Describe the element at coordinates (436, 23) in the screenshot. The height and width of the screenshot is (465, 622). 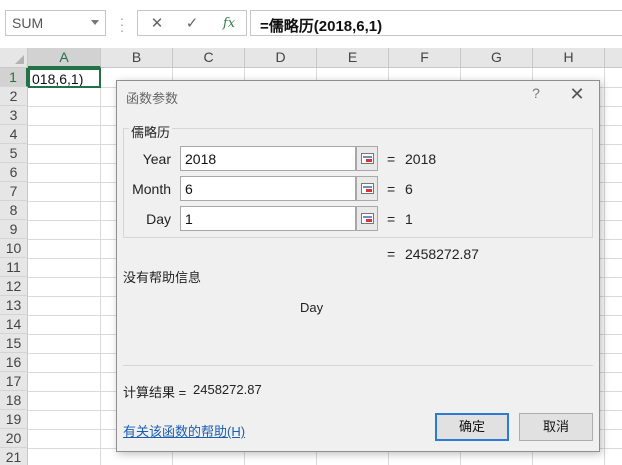
I see `formula-input: =儒略历(2018,6,1)` at that location.